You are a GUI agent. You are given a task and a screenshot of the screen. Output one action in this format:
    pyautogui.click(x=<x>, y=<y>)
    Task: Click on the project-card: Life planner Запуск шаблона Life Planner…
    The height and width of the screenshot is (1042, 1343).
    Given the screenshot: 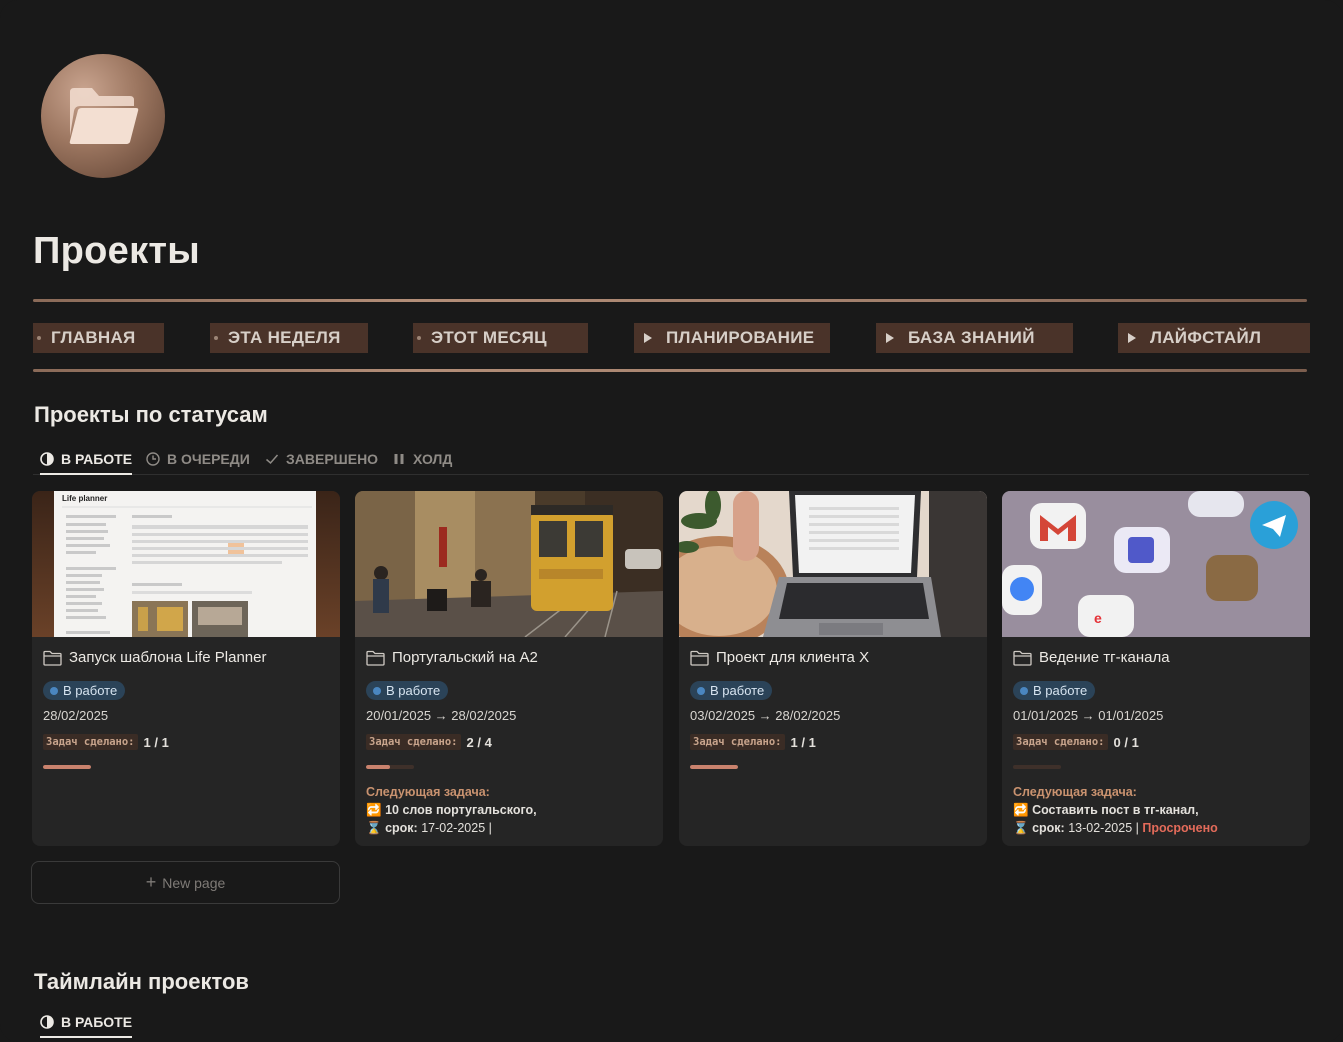 What is the action you would take?
    pyautogui.click(x=186, y=668)
    